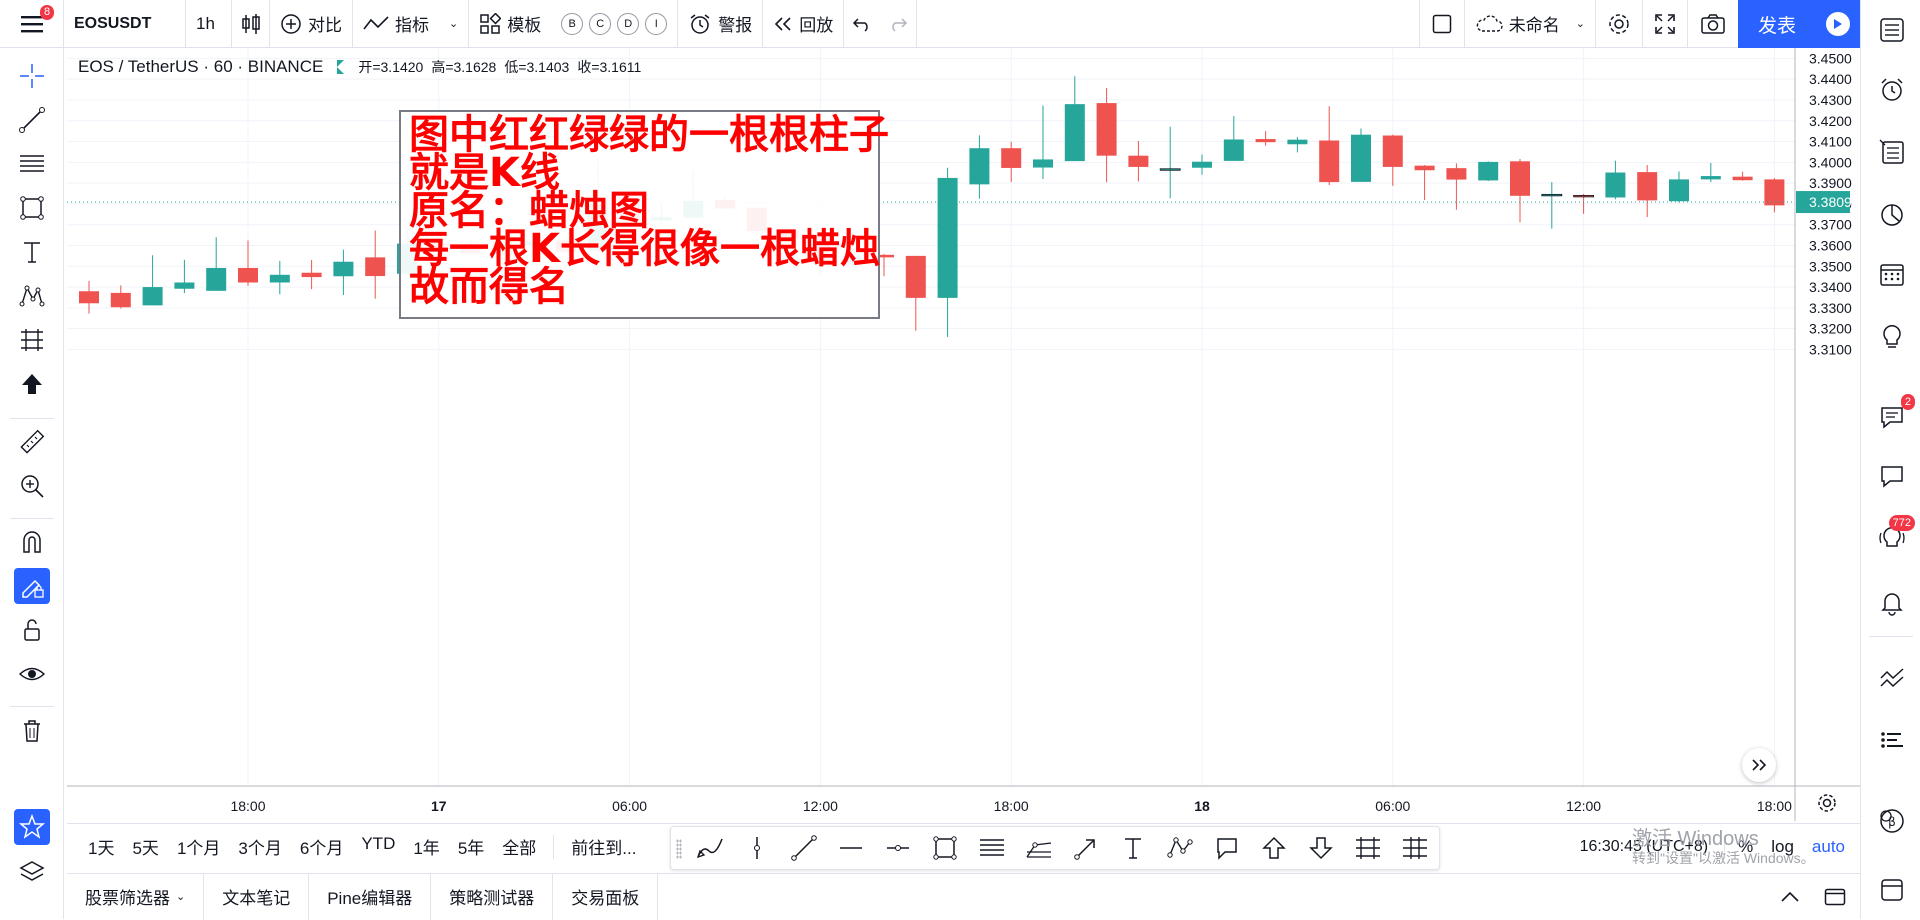  I want to click on streams-button: 772, so click(1895, 535).